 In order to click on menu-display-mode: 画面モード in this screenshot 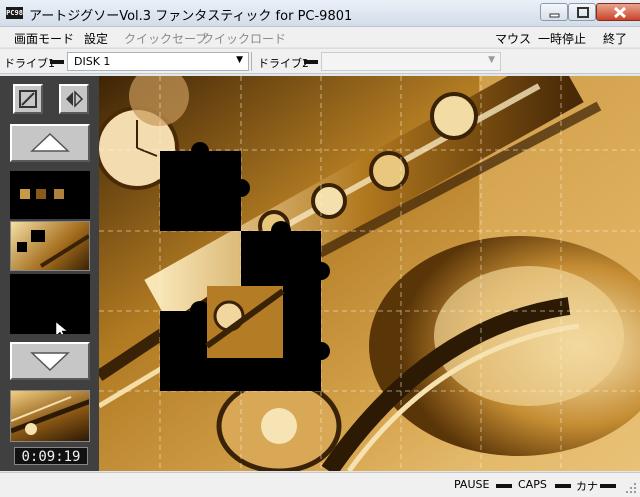, I will do `click(44, 38)`.